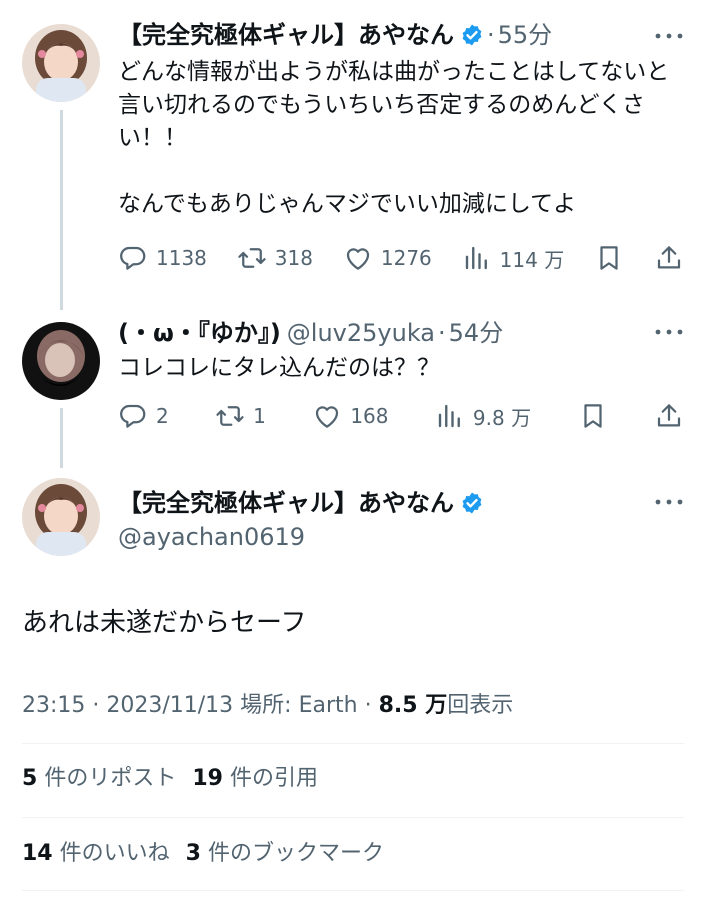 The width and height of the screenshot is (705, 900). What do you see at coordinates (114, 853) in the screenshot?
I see `likes-label: 件のいいね` at bounding box center [114, 853].